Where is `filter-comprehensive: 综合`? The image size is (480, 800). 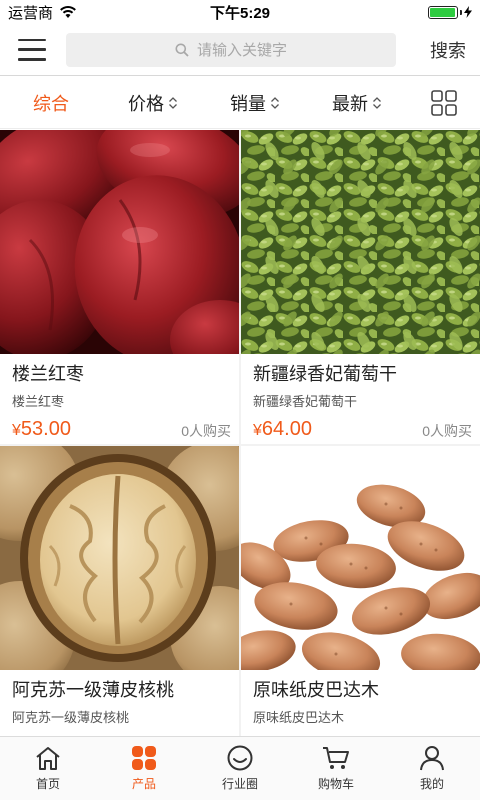 filter-comprehensive: 综合 is located at coordinates (51, 103).